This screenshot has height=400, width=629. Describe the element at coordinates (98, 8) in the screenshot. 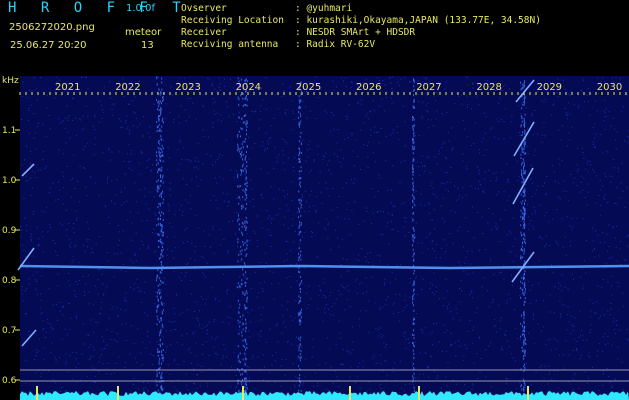

I see `app-title: H R O F F T` at that location.